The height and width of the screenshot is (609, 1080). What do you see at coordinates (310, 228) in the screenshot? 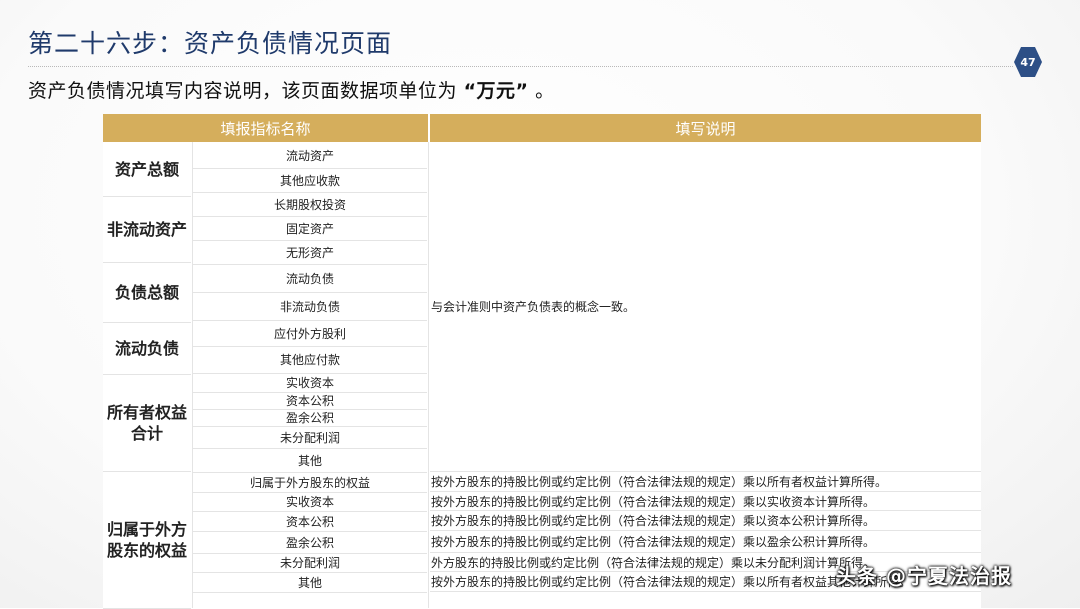
I see `item-cell: 固定资产` at bounding box center [310, 228].